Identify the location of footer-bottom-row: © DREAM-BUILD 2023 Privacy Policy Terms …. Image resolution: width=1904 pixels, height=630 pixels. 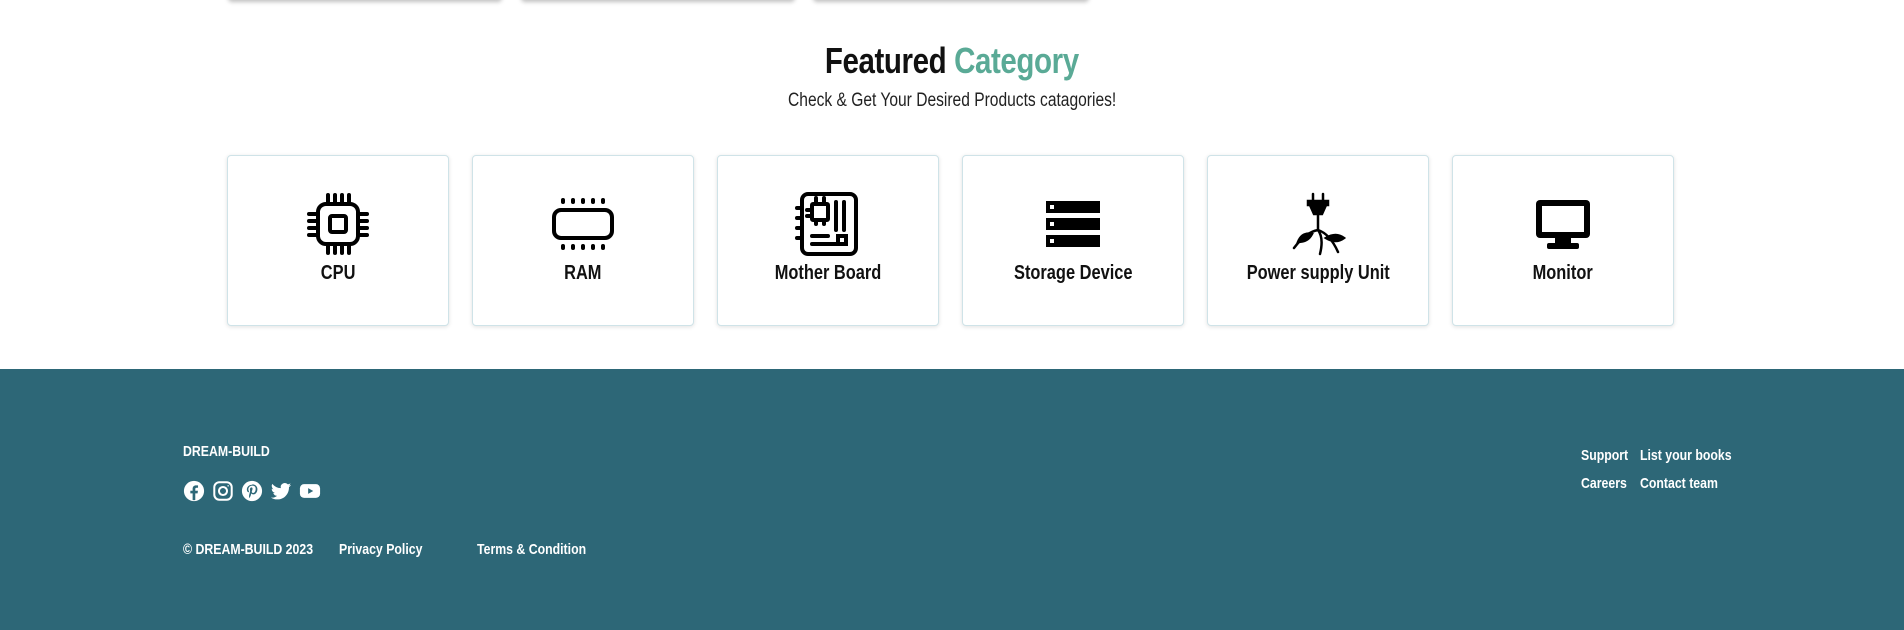
(396, 549).